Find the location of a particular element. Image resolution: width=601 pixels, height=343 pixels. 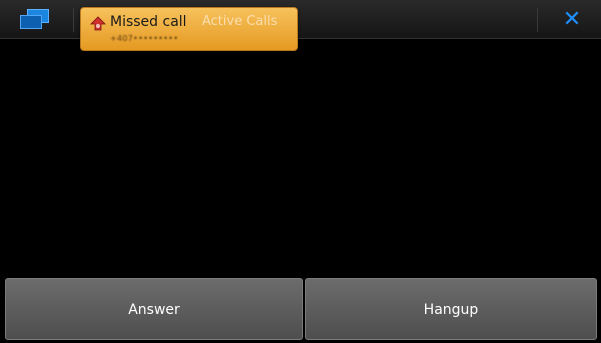

window-title: Active Calls is located at coordinates (240, 21).